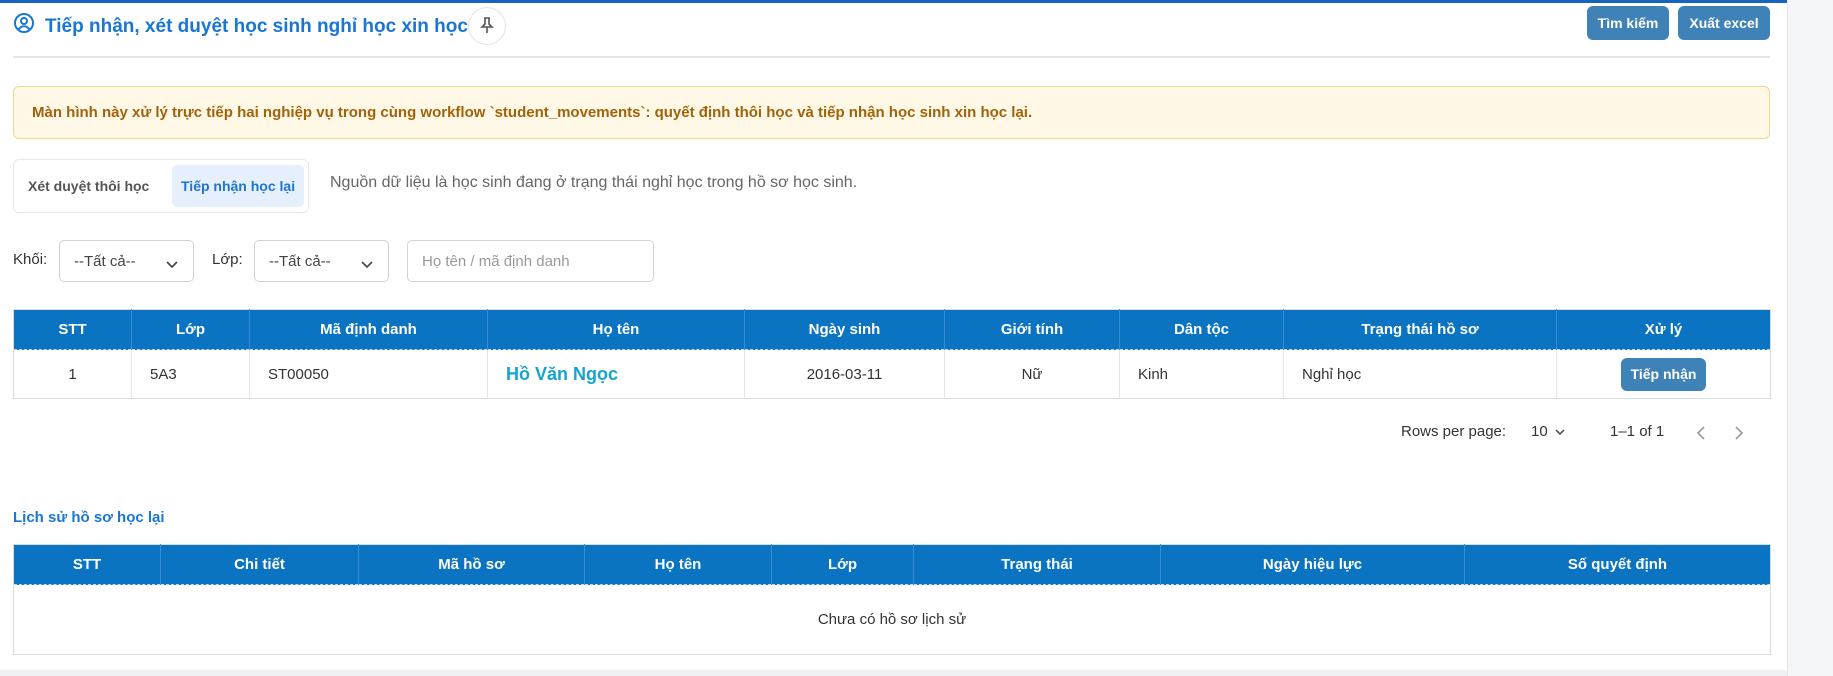  Describe the element at coordinates (1724, 23) in the screenshot. I see `export-excel-button: Xuất excel` at that location.